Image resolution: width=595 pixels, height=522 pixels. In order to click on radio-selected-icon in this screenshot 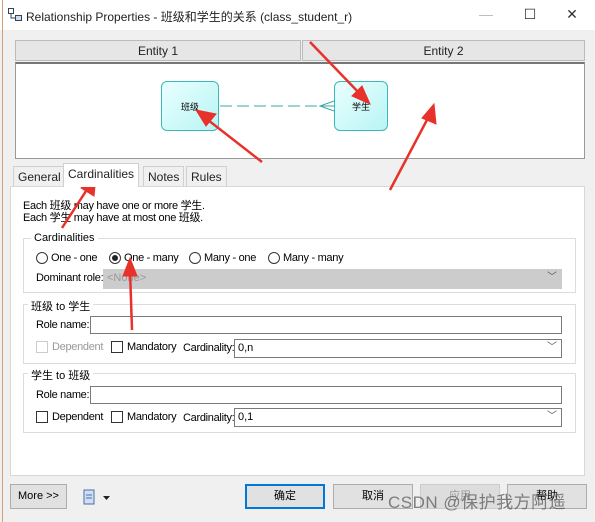, I will do `click(115, 258)`.